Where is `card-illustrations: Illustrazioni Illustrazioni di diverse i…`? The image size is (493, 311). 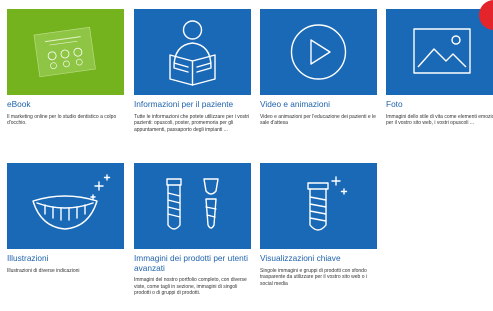 card-illustrations: Illustrazioni Illustrazioni di diverse i… is located at coordinates (65, 218).